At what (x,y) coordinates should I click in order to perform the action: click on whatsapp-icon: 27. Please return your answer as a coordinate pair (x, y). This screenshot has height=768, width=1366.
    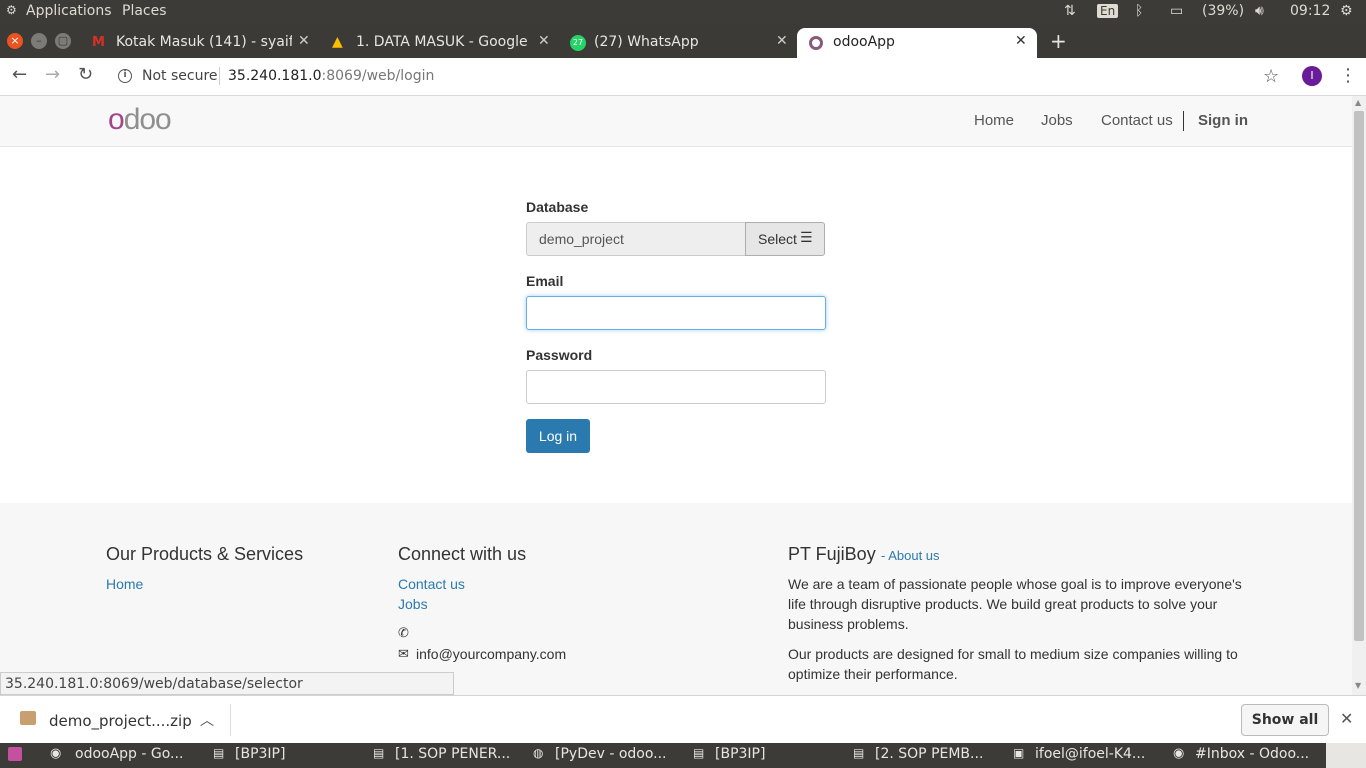
    Looking at the image, I should click on (578, 43).